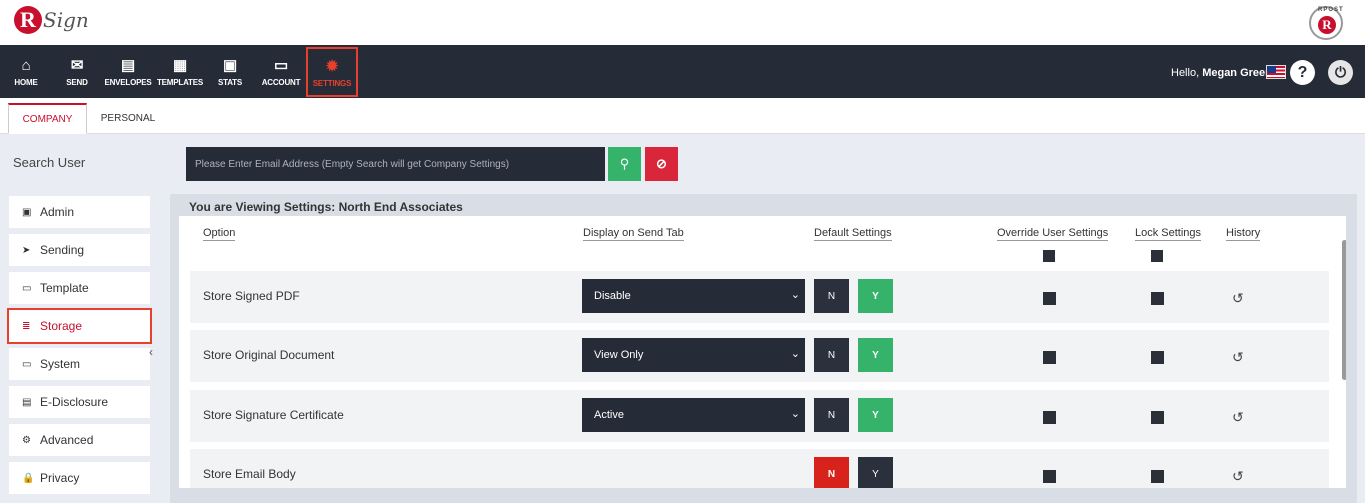 The image size is (1365, 503). What do you see at coordinates (27, 402) in the screenshot?
I see `document-icon: ▤` at bounding box center [27, 402].